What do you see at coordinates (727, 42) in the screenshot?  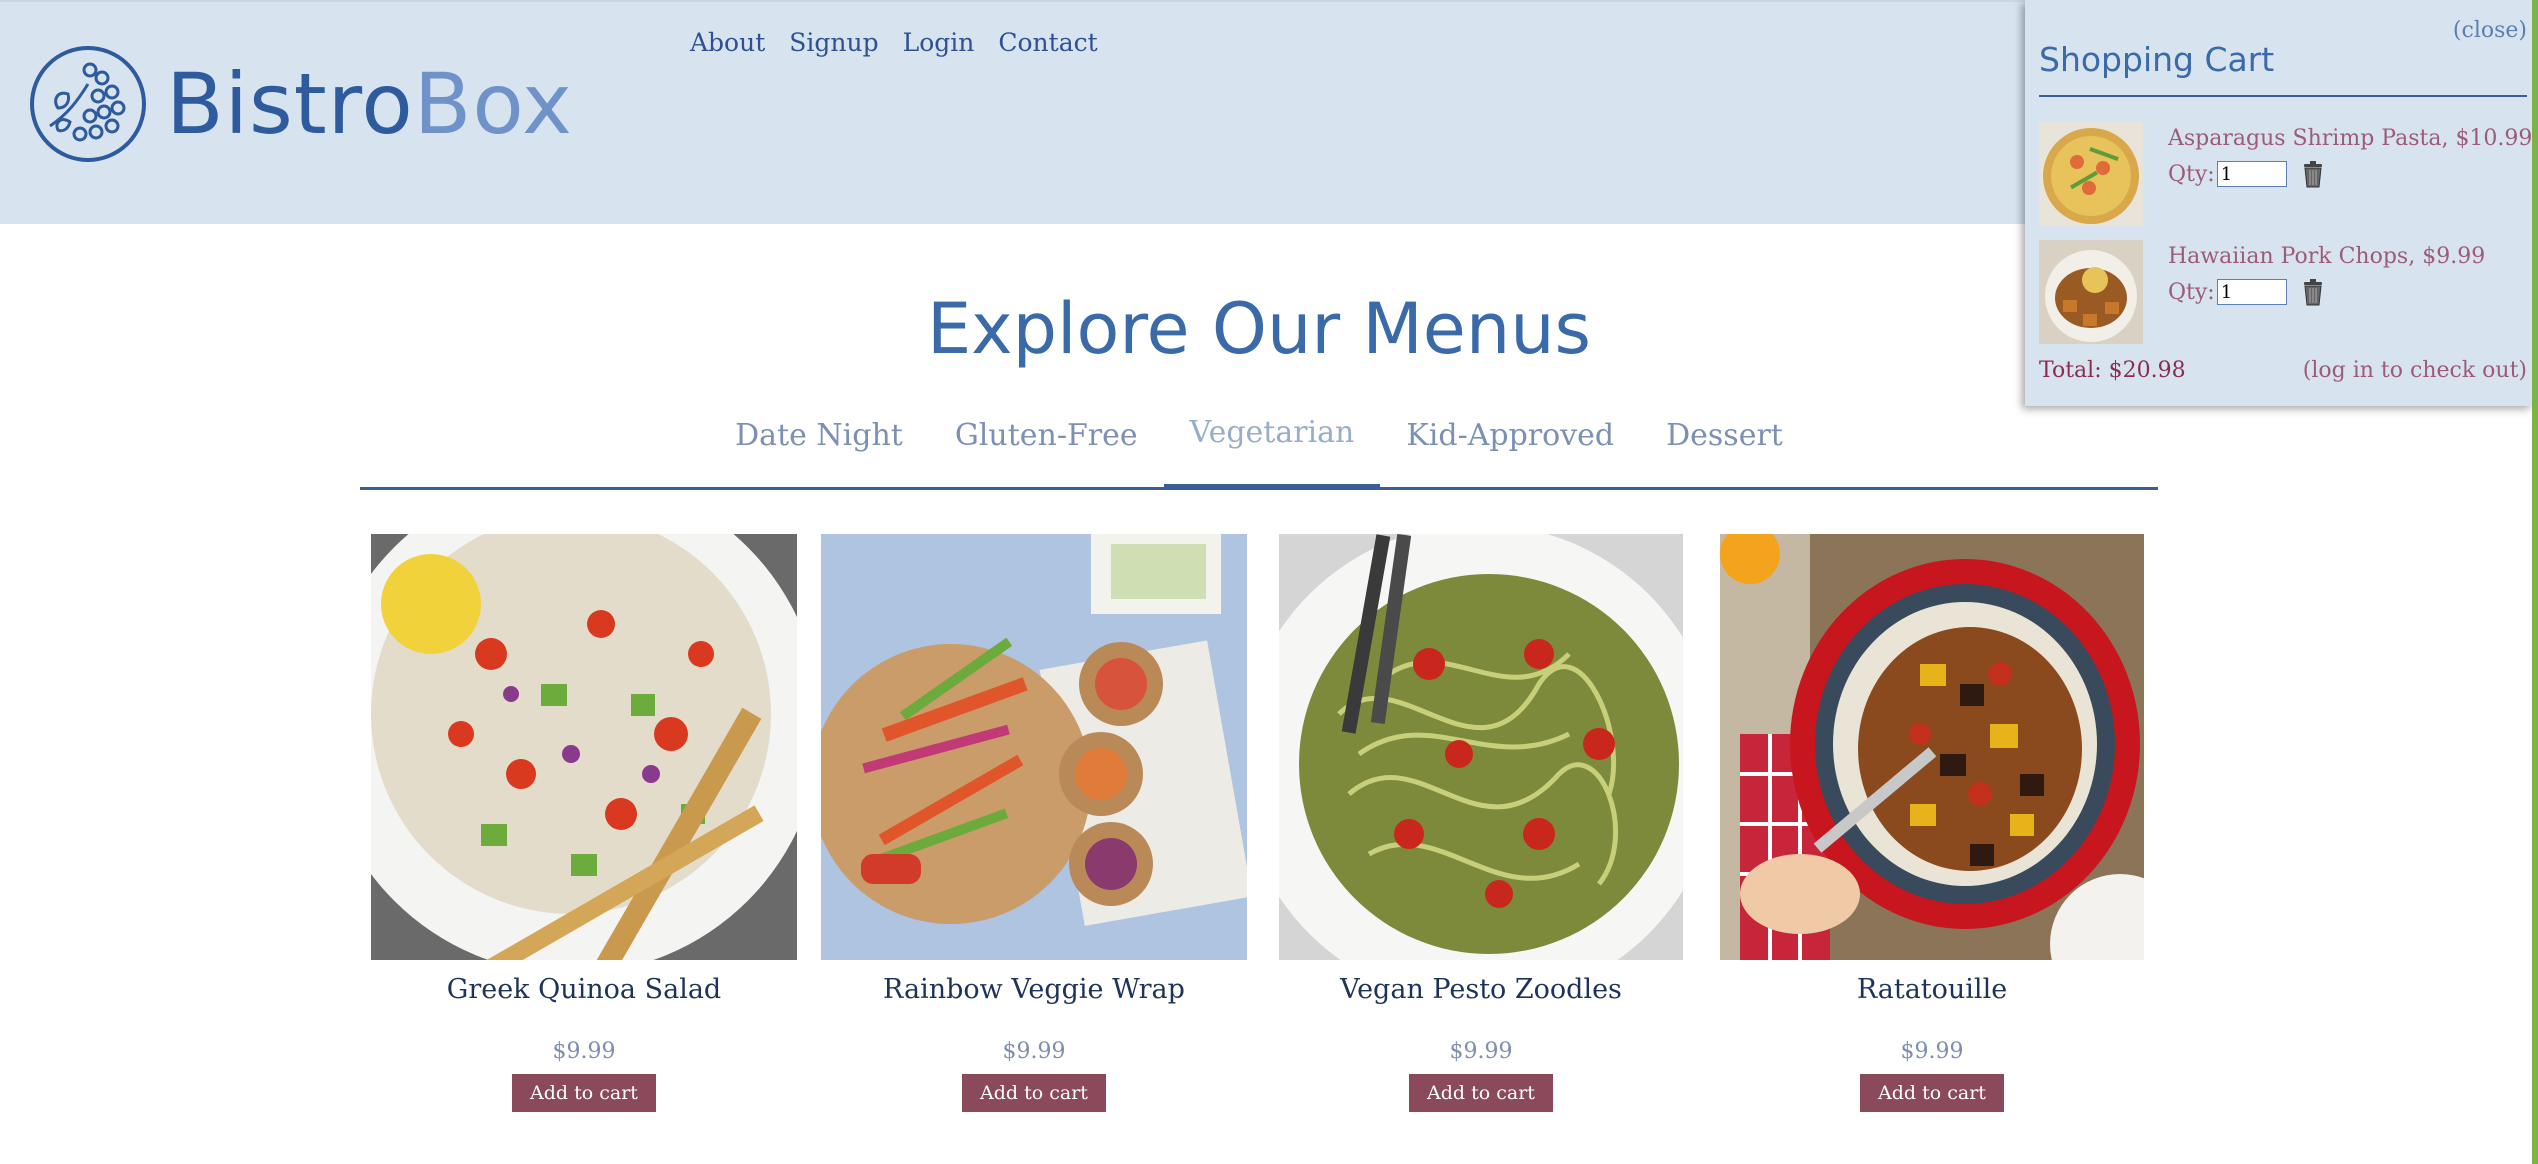 I see `nav-link-about: About` at bounding box center [727, 42].